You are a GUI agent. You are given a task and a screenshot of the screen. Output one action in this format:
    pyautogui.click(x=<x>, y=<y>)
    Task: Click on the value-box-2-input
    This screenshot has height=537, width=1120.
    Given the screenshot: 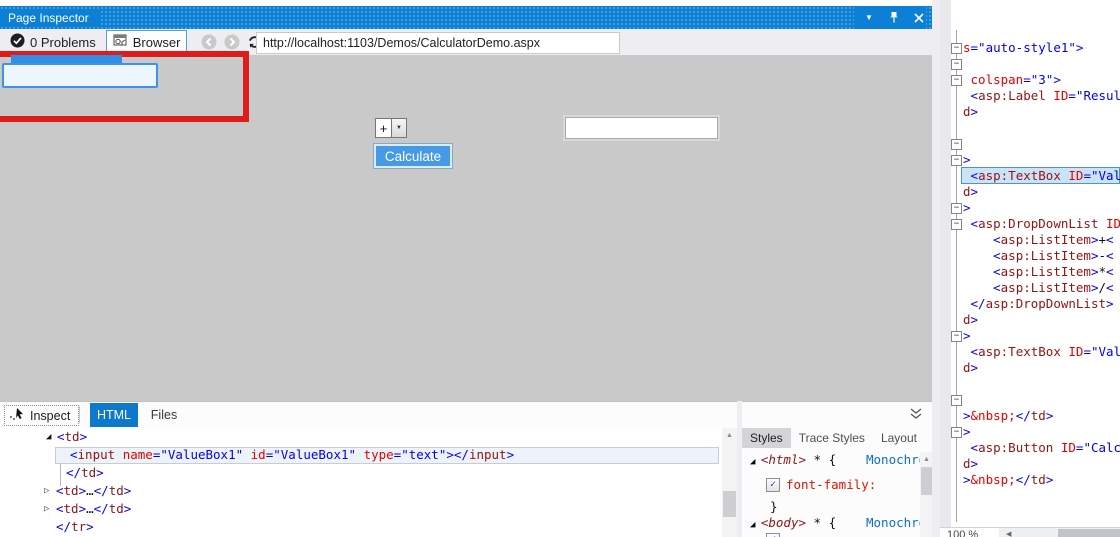 What is the action you would take?
    pyautogui.click(x=641, y=128)
    